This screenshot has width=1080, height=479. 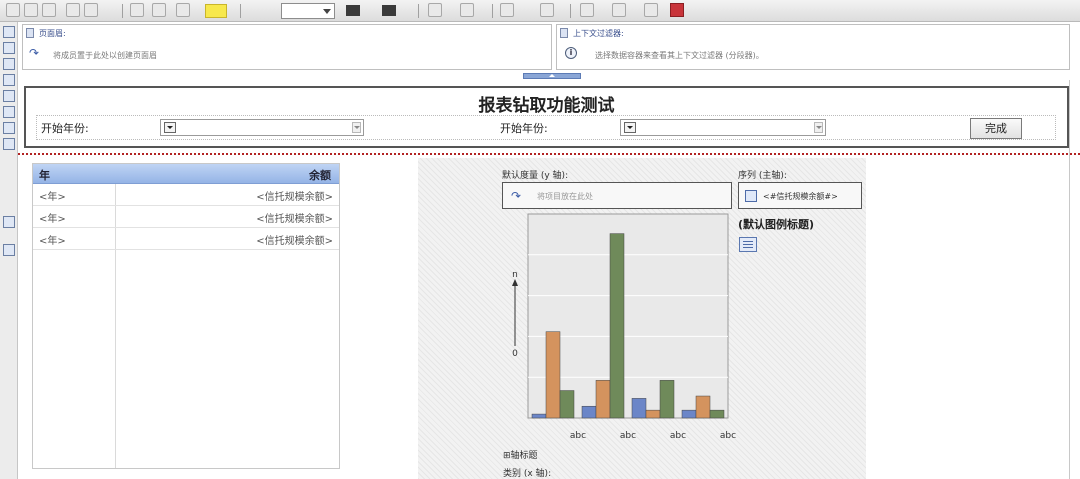 I want to click on page-right-edge, so click(x=1069, y=279).